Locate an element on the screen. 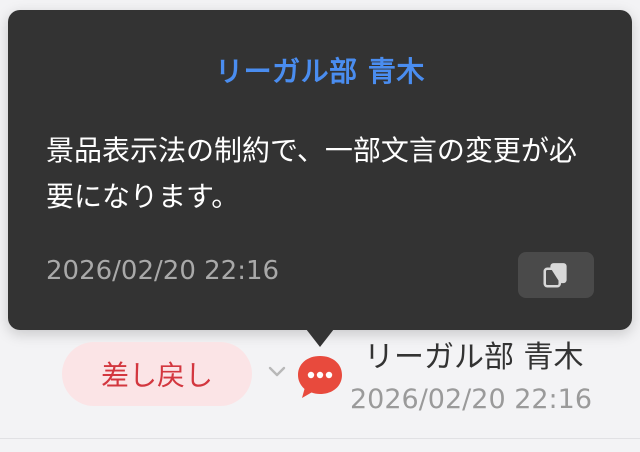 Image resolution: width=640 pixels, height=452 pixels. popover-message-text: 景品表示法の制約で、一部文言の変更が必要になります。 is located at coordinates (311, 173).